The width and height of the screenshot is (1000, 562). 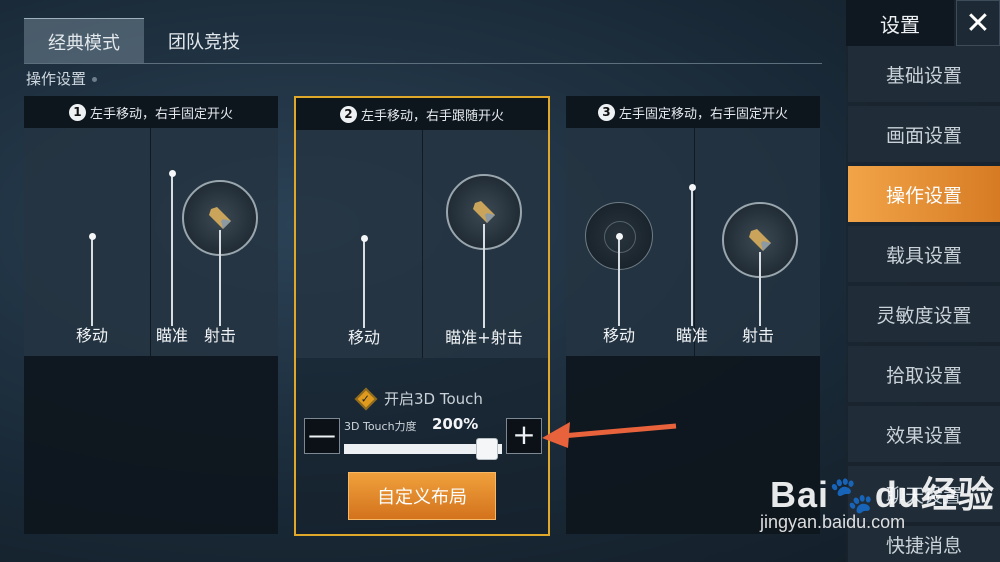 What do you see at coordinates (609, 435) in the screenshot?
I see `arrow-annotation` at bounding box center [609, 435].